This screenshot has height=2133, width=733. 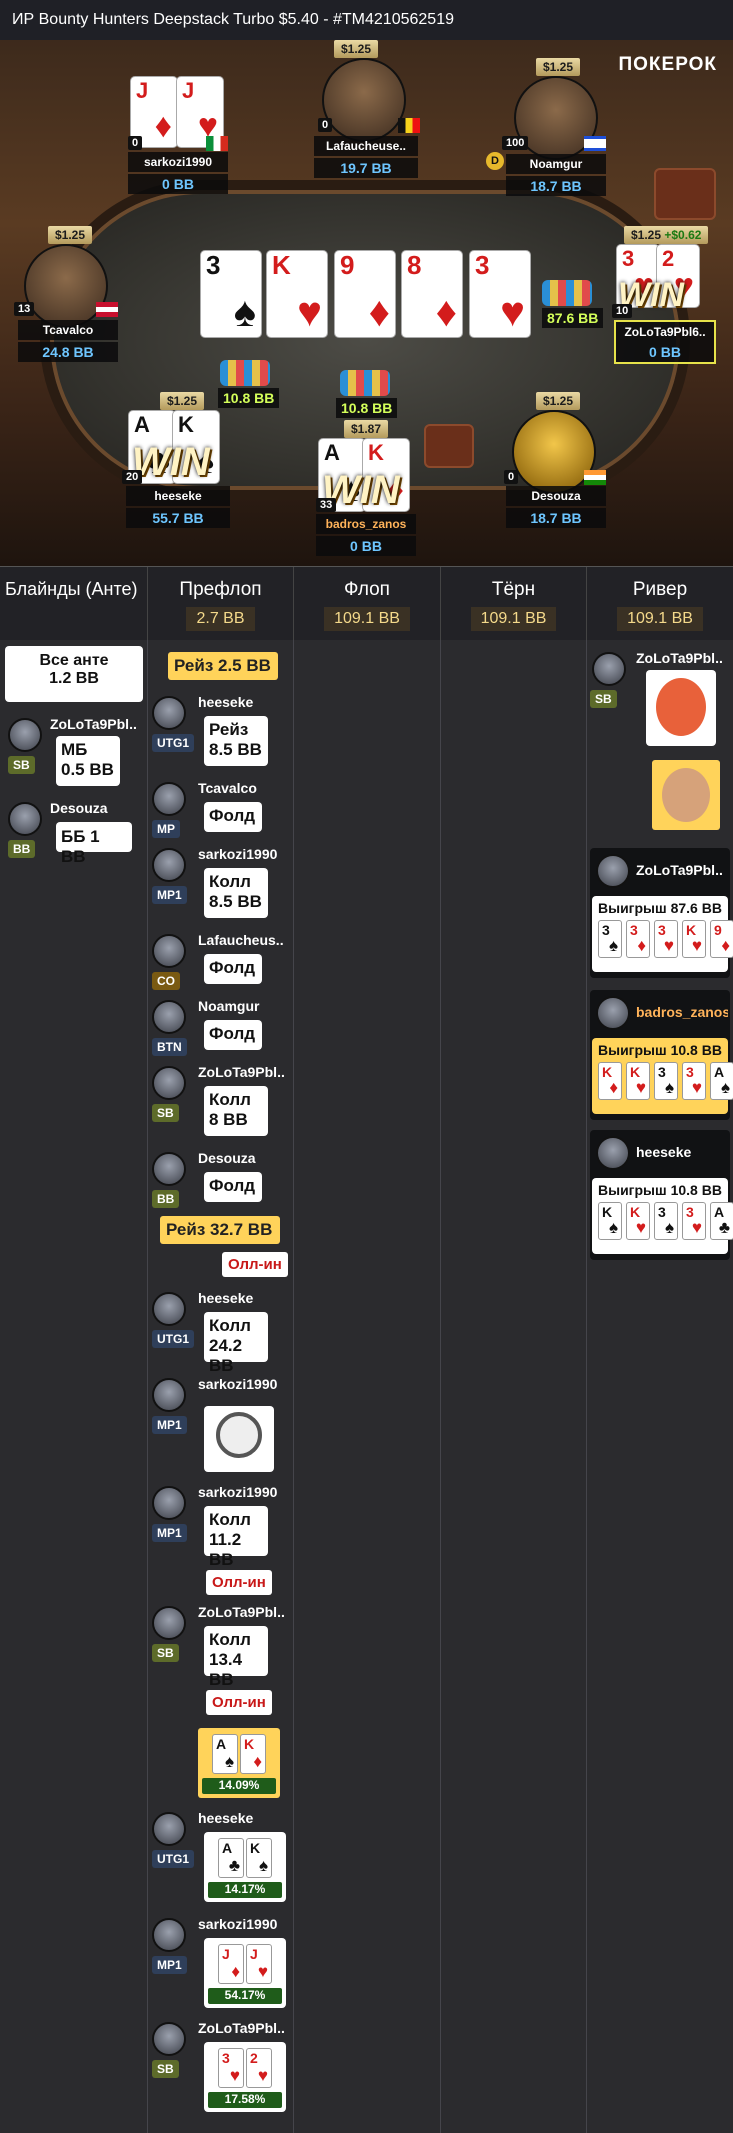 What do you see at coordinates (245, 1973) in the screenshot?
I see `hand-box: J ♦ J ♥ 54.17%` at bounding box center [245, 1973].